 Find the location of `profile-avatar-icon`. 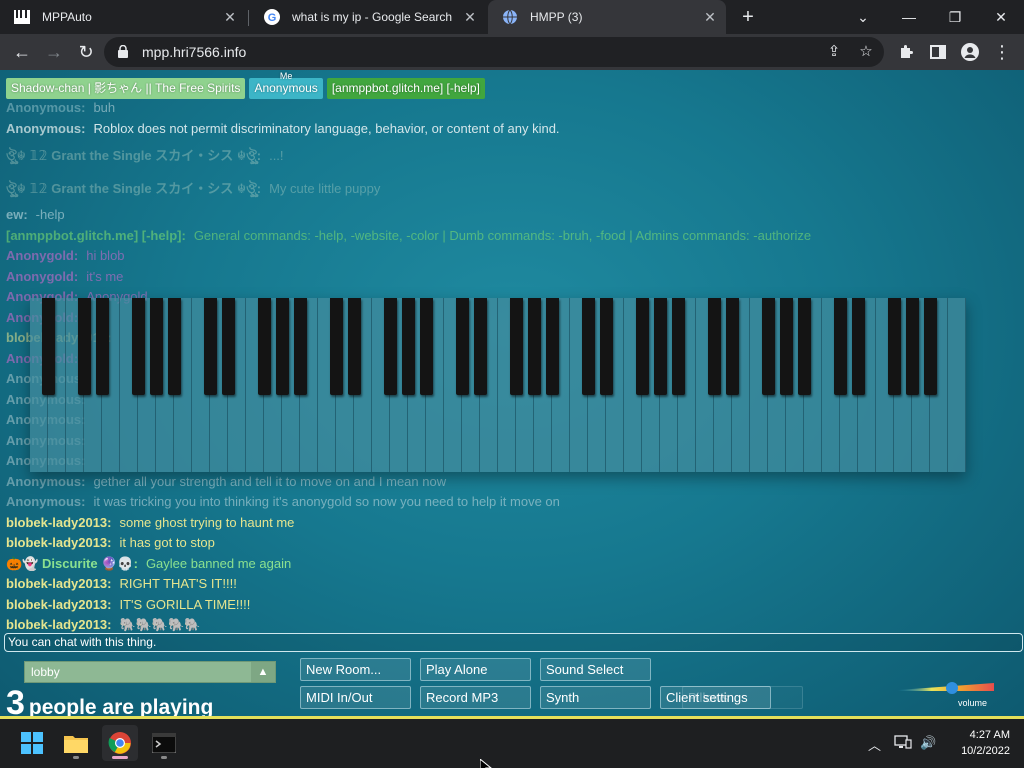

profile-avatar-icon is located at coordinates (970, 52).